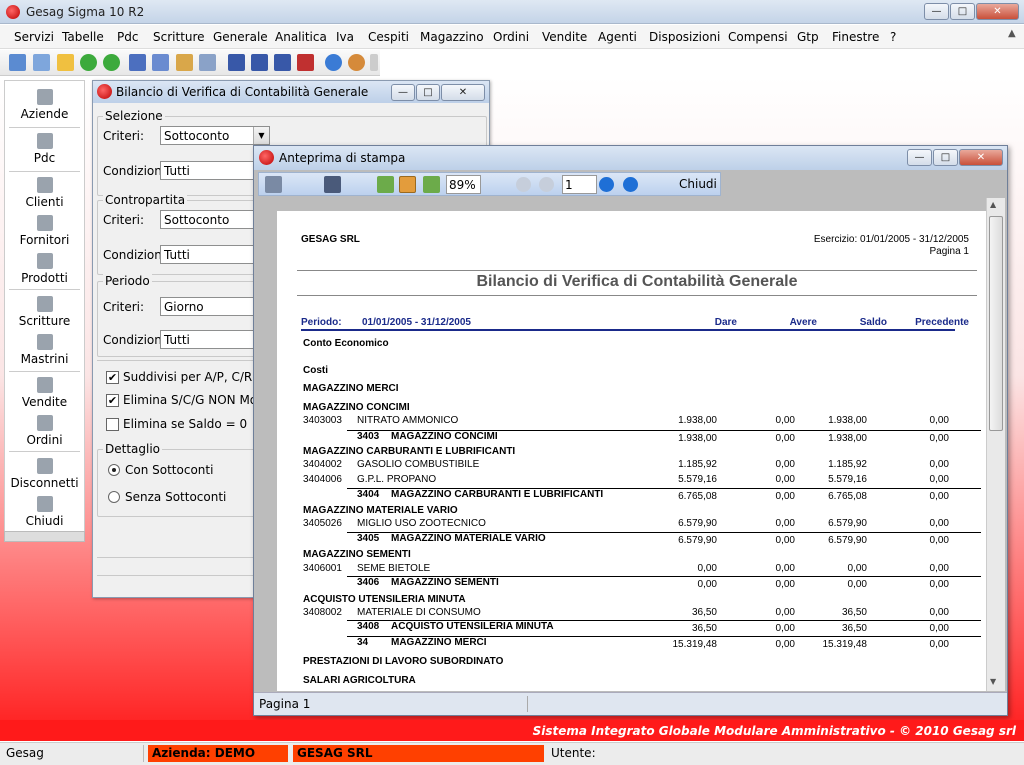 The height and width of the screenshot is (765, 1024). I want to click on list-icon, so click(160, 62).